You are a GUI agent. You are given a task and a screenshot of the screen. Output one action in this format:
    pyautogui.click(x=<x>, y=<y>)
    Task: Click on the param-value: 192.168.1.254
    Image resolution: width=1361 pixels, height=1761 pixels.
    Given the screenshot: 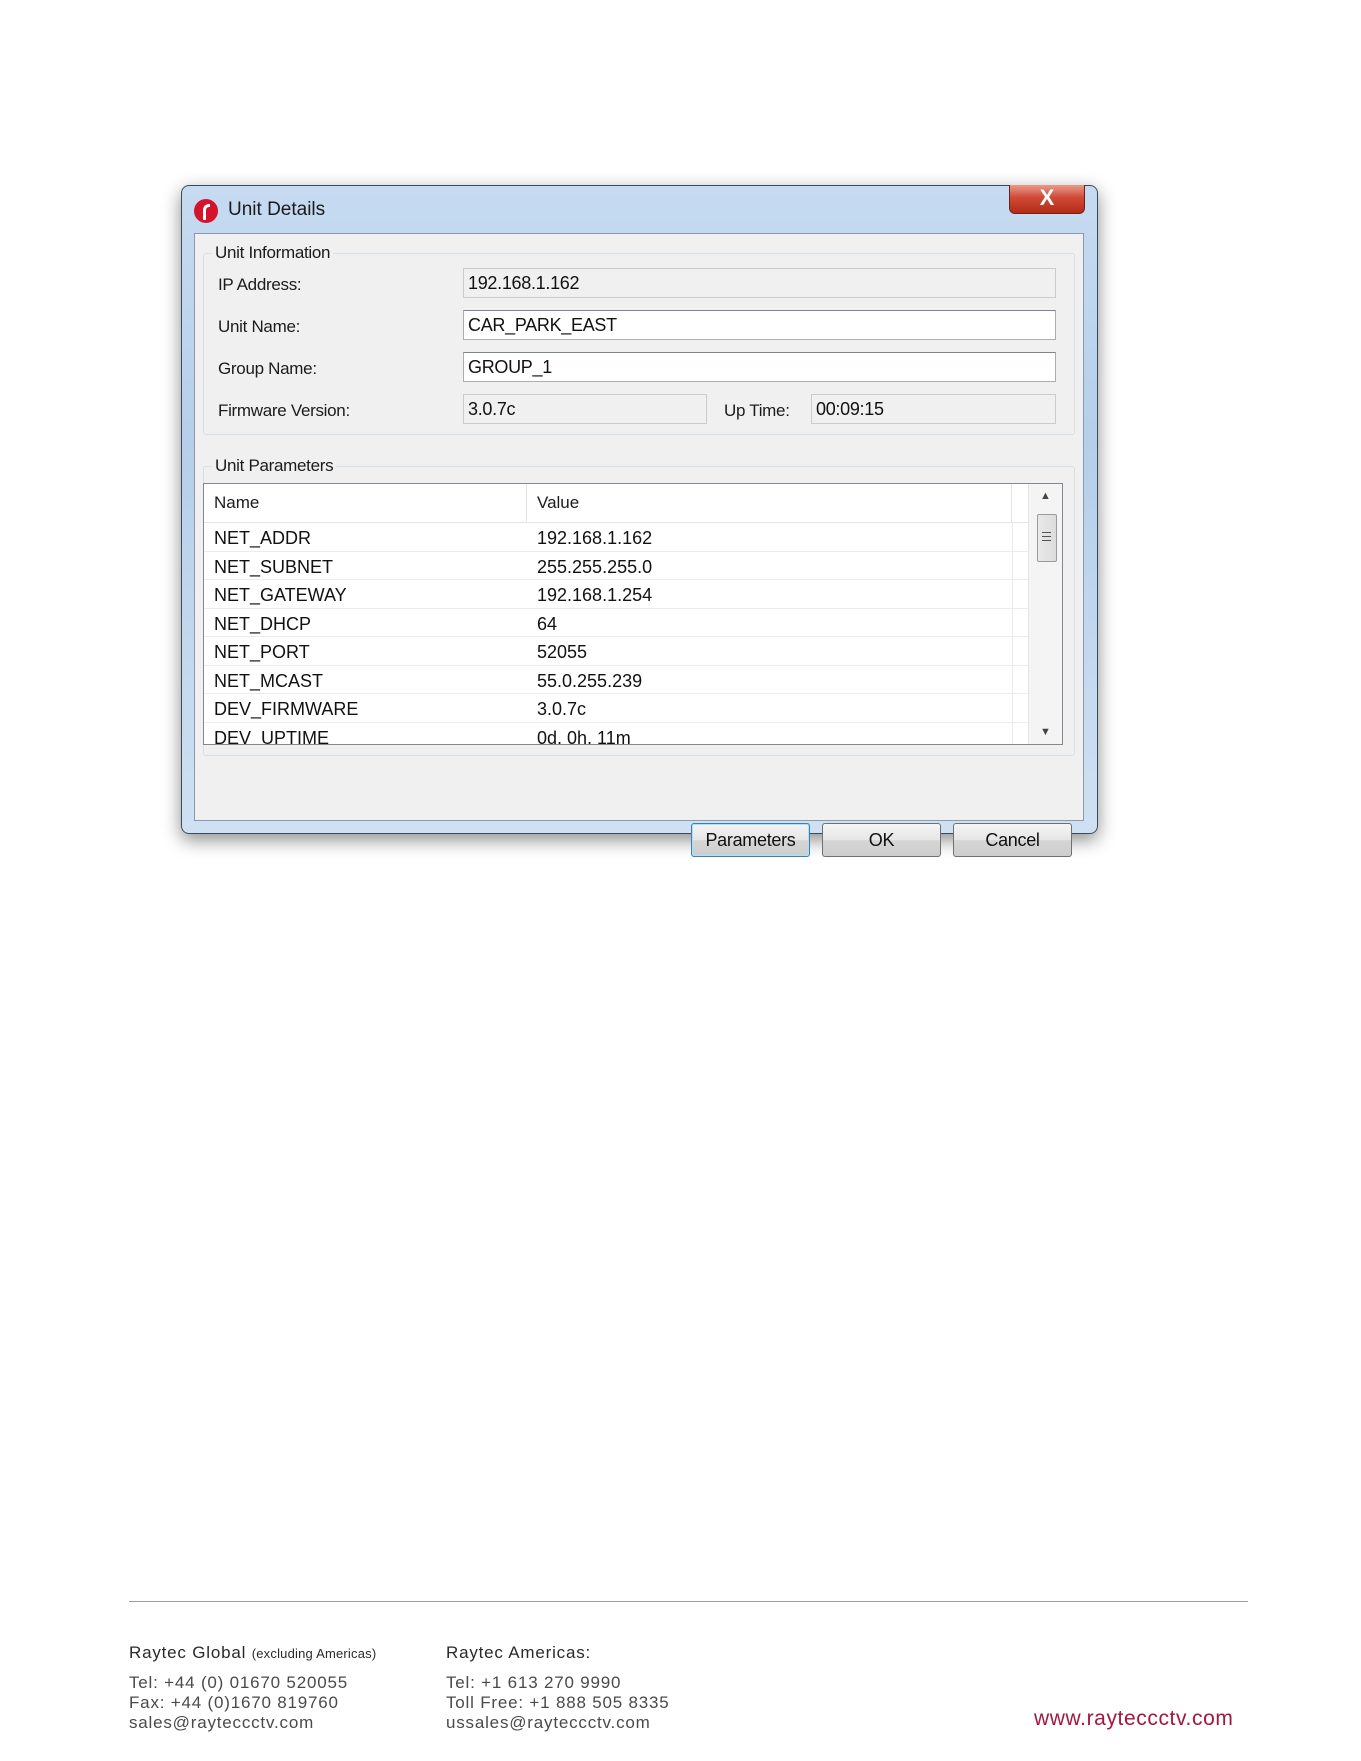 What is the action you would take?
    pyautogui.click(x=595, y=595)
    